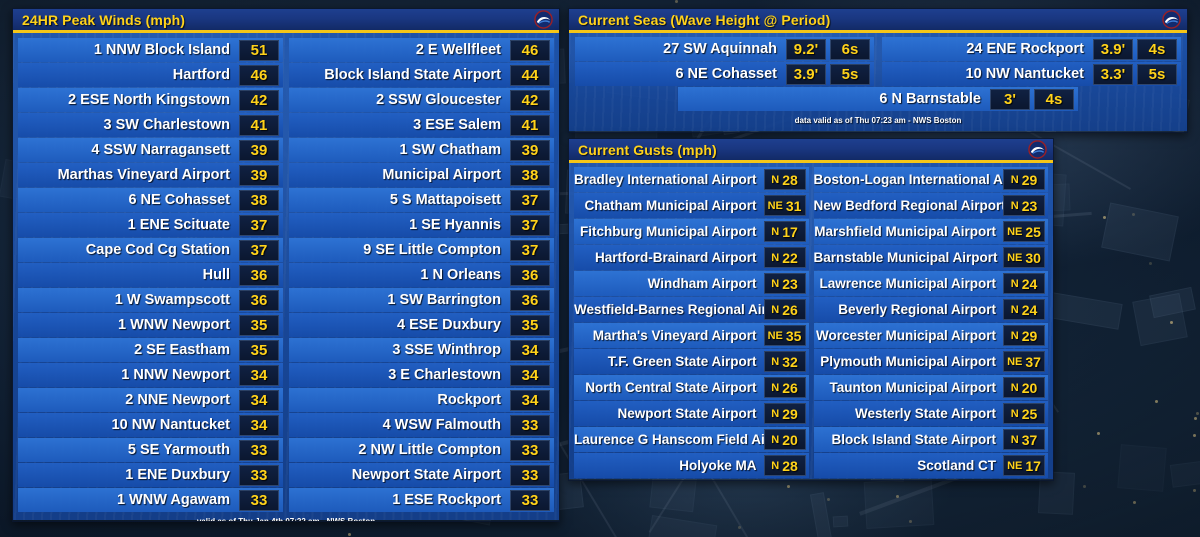 The height and width of the screenshot is (537, 1200). I want to click on wind-speed-value: 23, so click(790, 283).